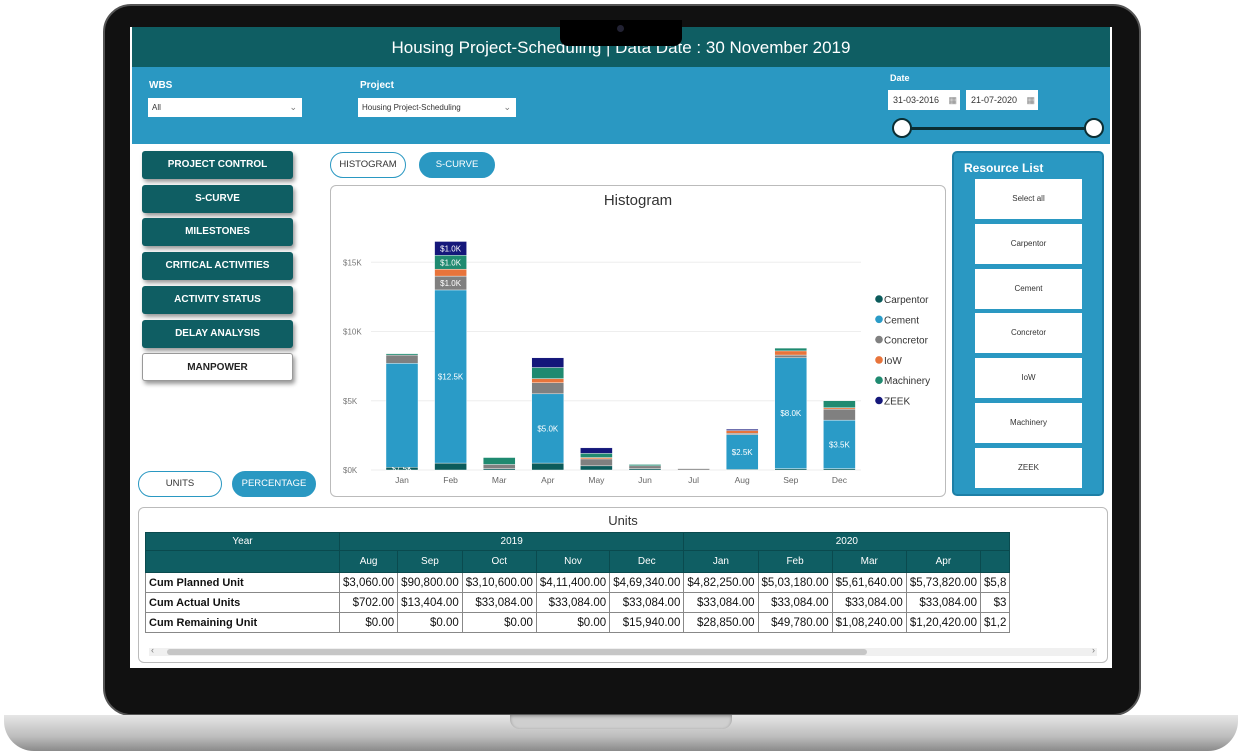 This screenshot has width=1242, height=756. Describe the element at coordinates (869, 622) in the screenshot. I see `table-cell: $1,08,240.00` at that location.